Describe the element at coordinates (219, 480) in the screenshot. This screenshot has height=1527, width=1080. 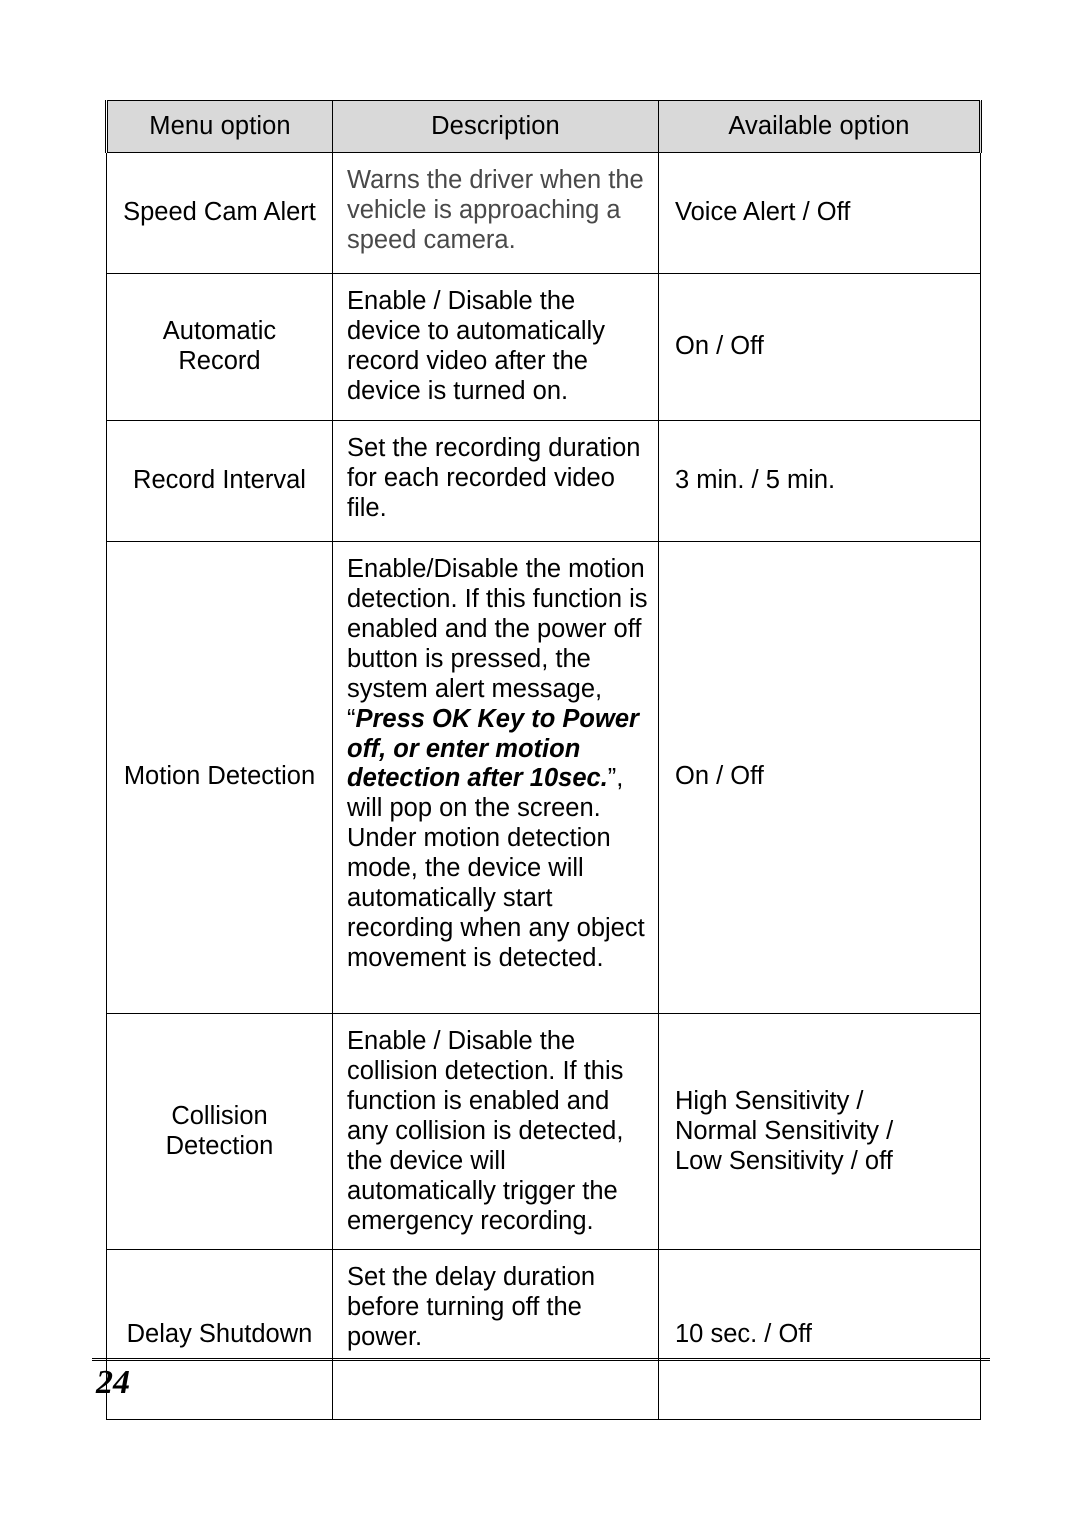
I see `menu-option-record-interval: Record Interval` at that location.